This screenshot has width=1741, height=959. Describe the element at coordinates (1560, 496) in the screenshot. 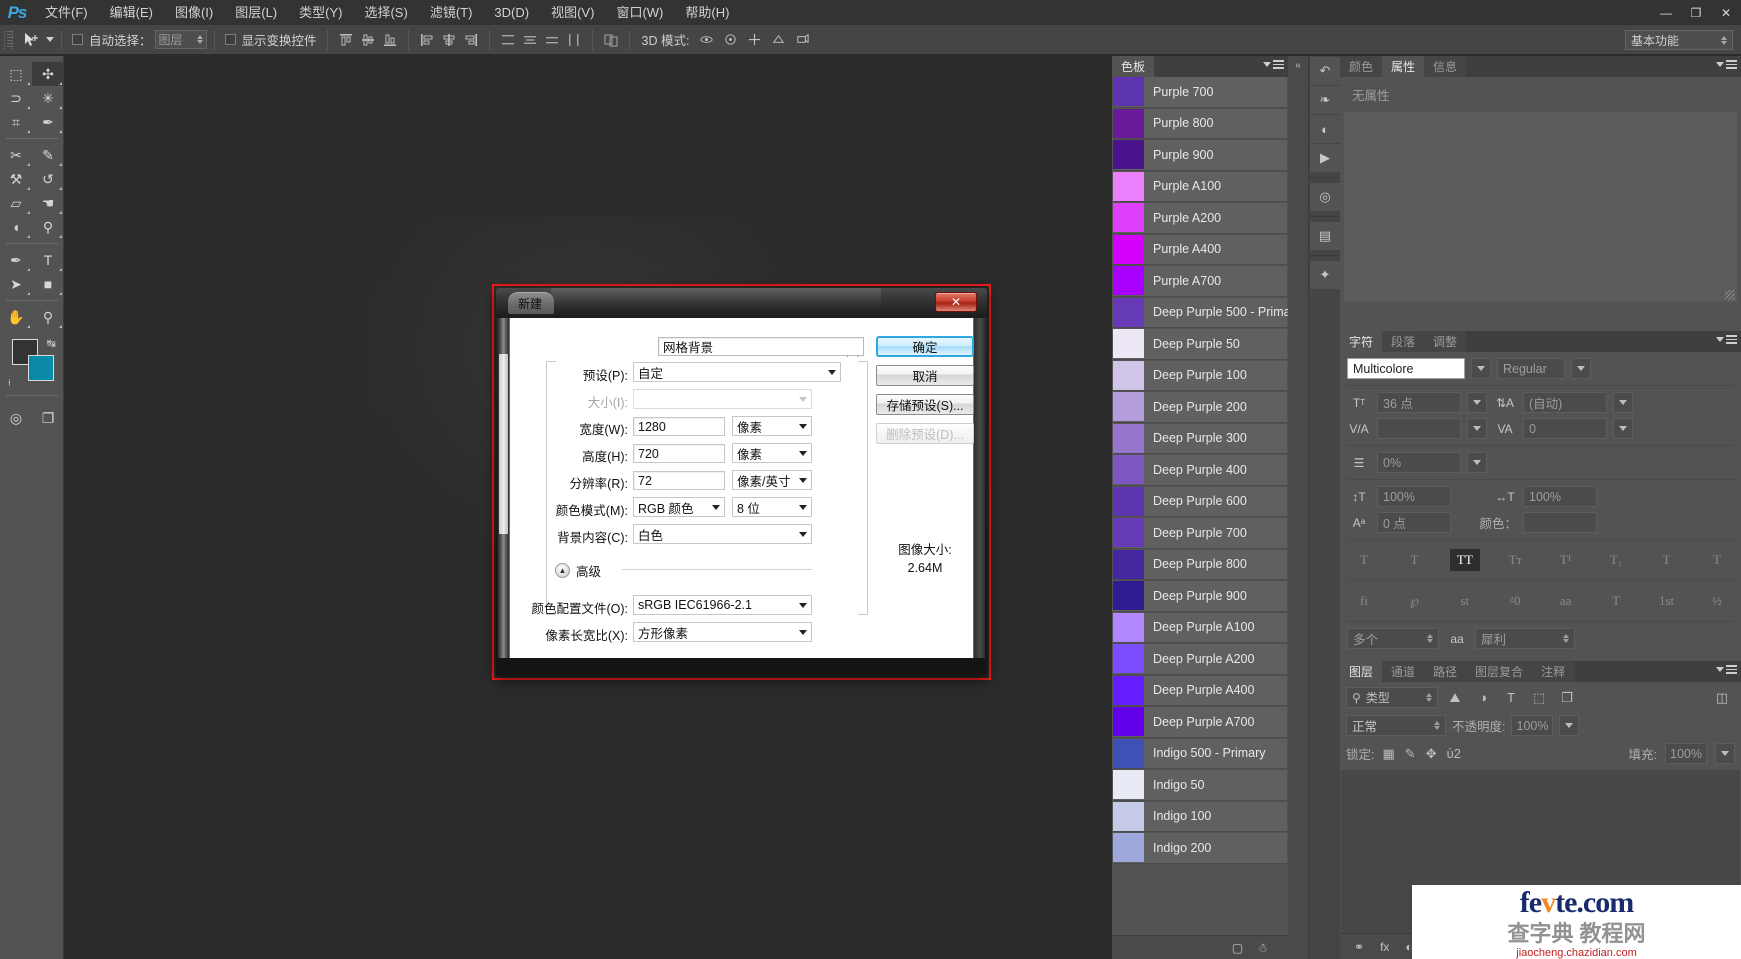

I see `horizontal-scale-input: 100%` at that location.